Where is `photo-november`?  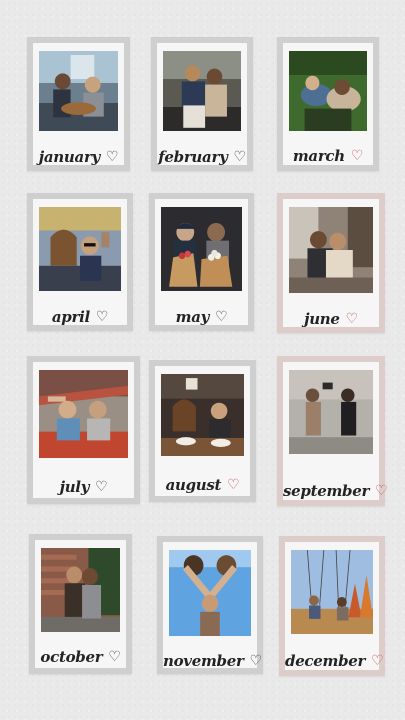
photo-november is located at coordinates (210, 593).